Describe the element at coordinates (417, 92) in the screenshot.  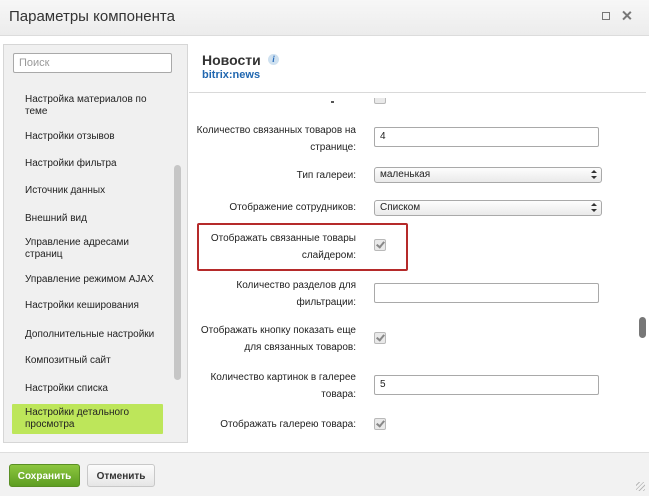
I see `header-divider` at that location.